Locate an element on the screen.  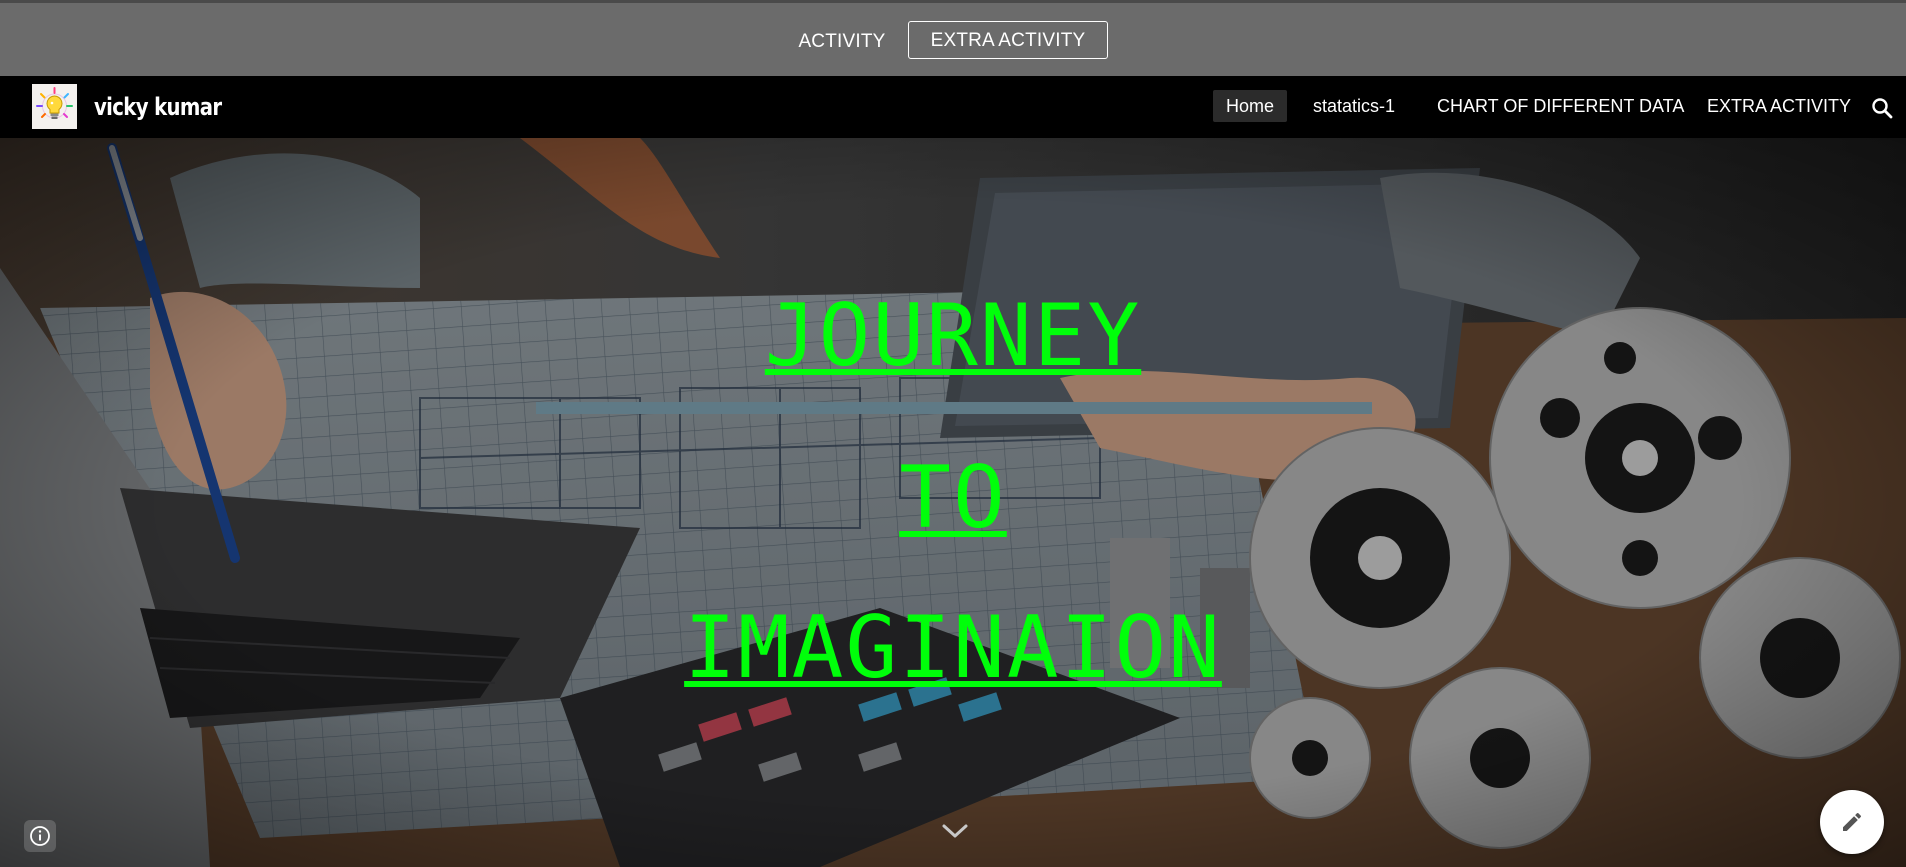
activity-bar: ACTIVITY EXTRA ACTIVITY is located at coordinates (953, 38).